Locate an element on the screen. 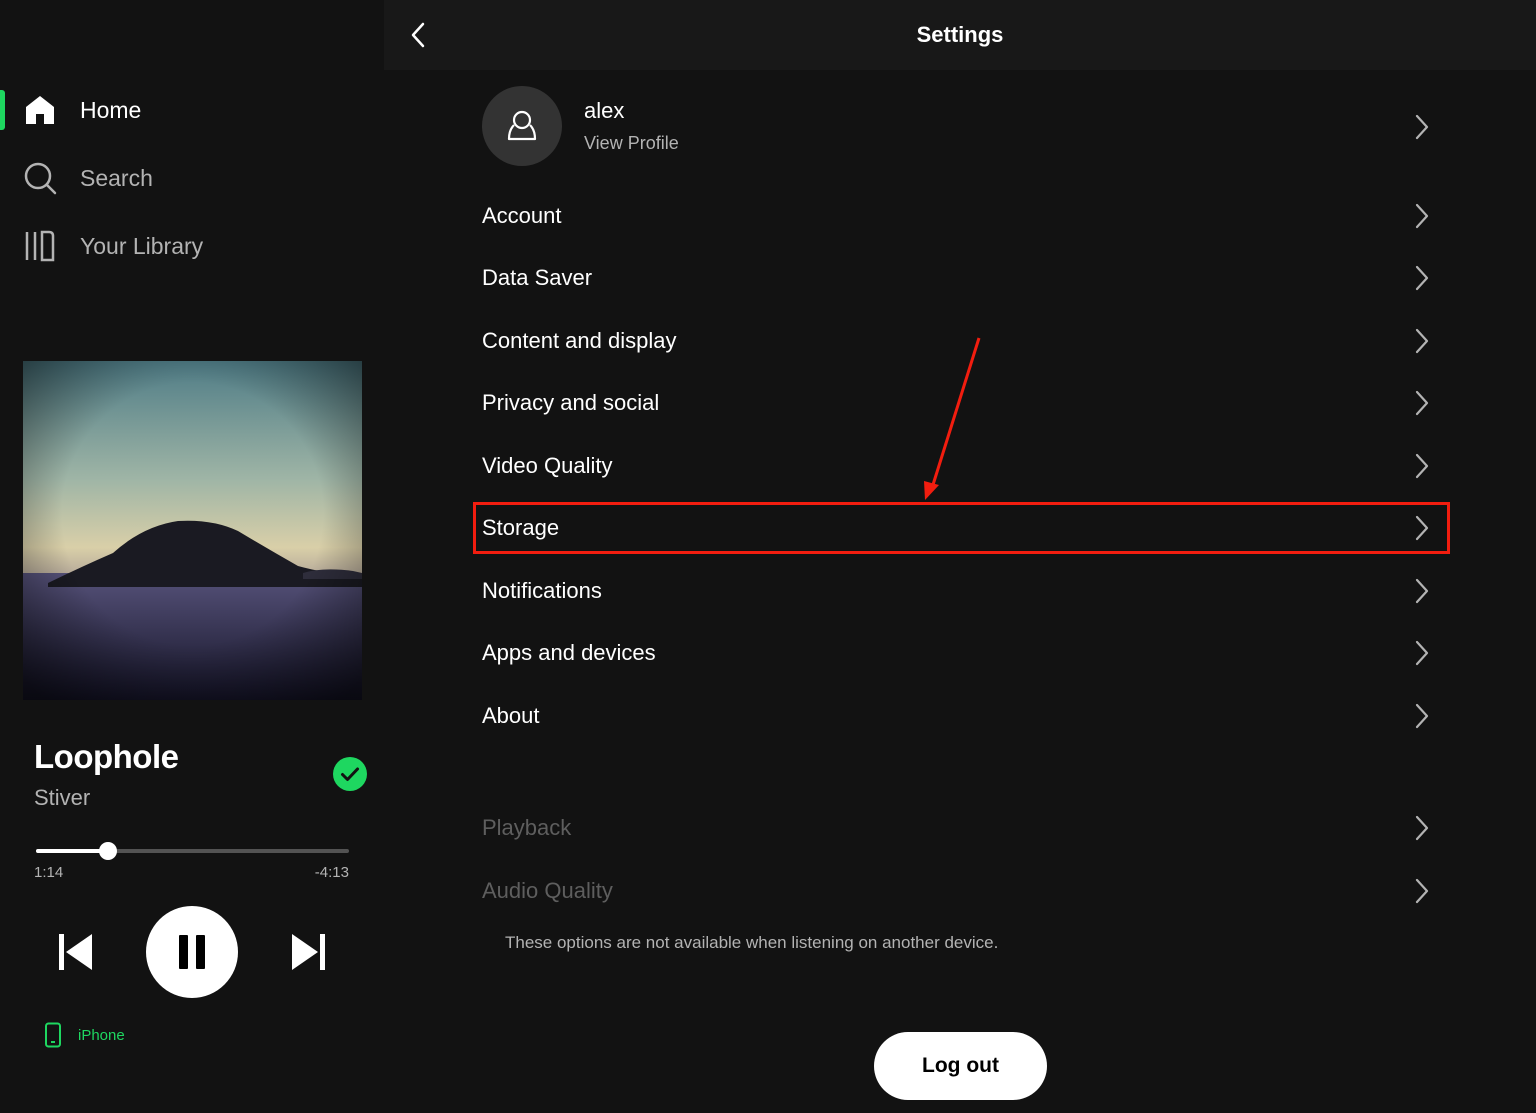  setting-playback: Playback is located at coordinates (962, 828).